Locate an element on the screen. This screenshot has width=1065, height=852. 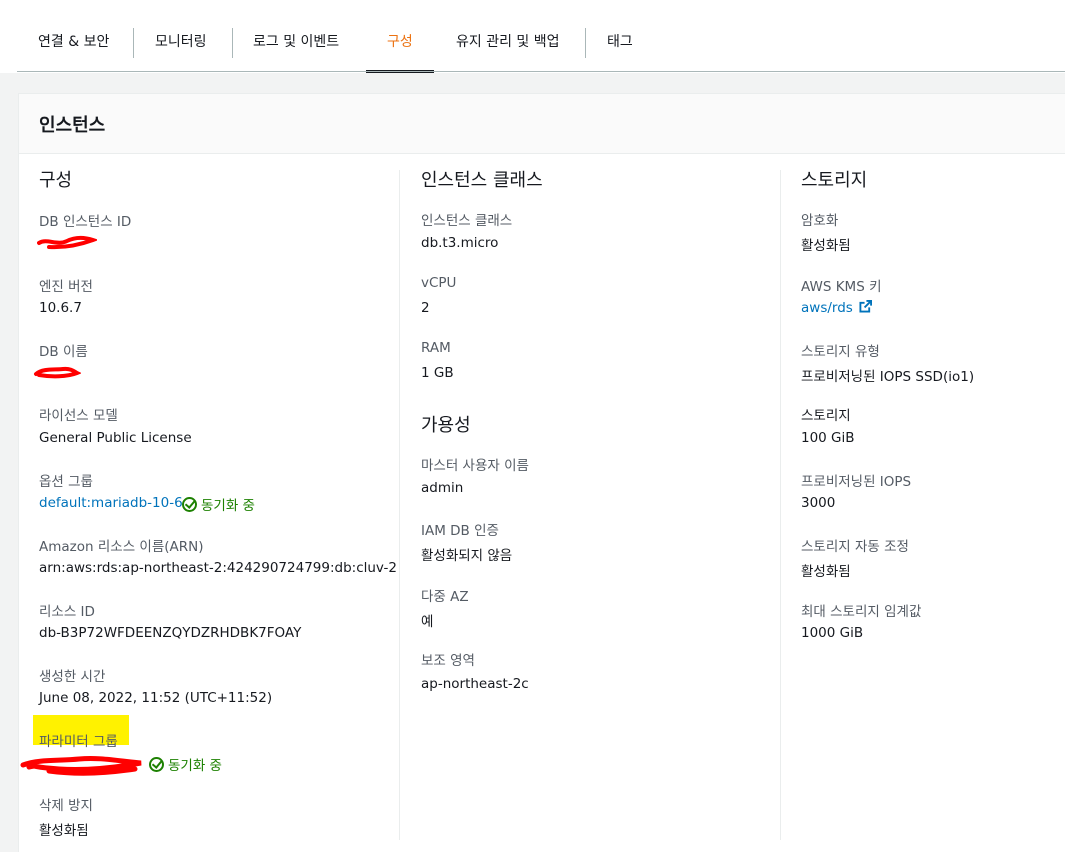
tab-maintenance-backup: 유지 관리 및 백업 is located at coordinates (513, 36).